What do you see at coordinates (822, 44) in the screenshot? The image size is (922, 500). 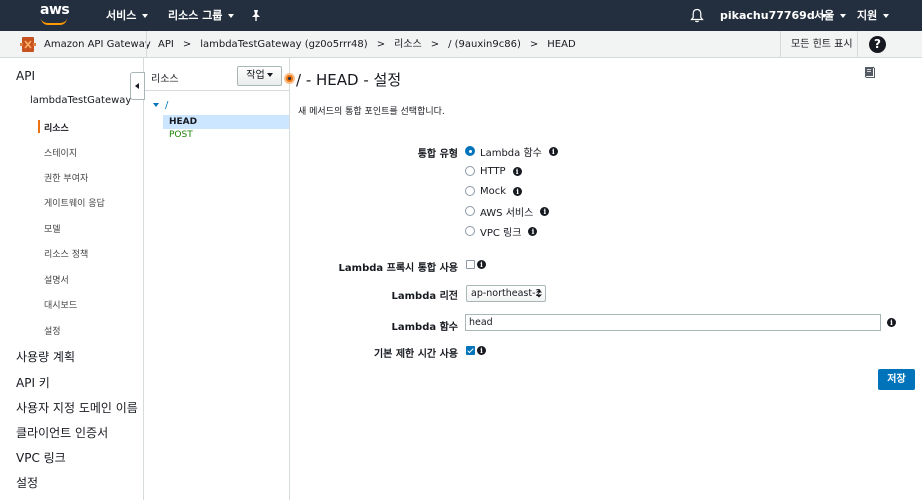 I see `show-all-hints-link: 모든 힌트 표시` at bounding box center [822, 44].